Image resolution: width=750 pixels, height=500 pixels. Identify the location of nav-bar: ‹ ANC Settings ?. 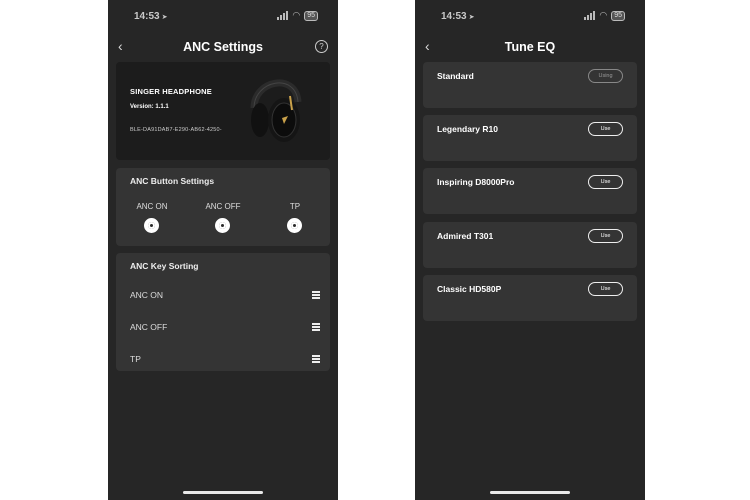
(223, 48).